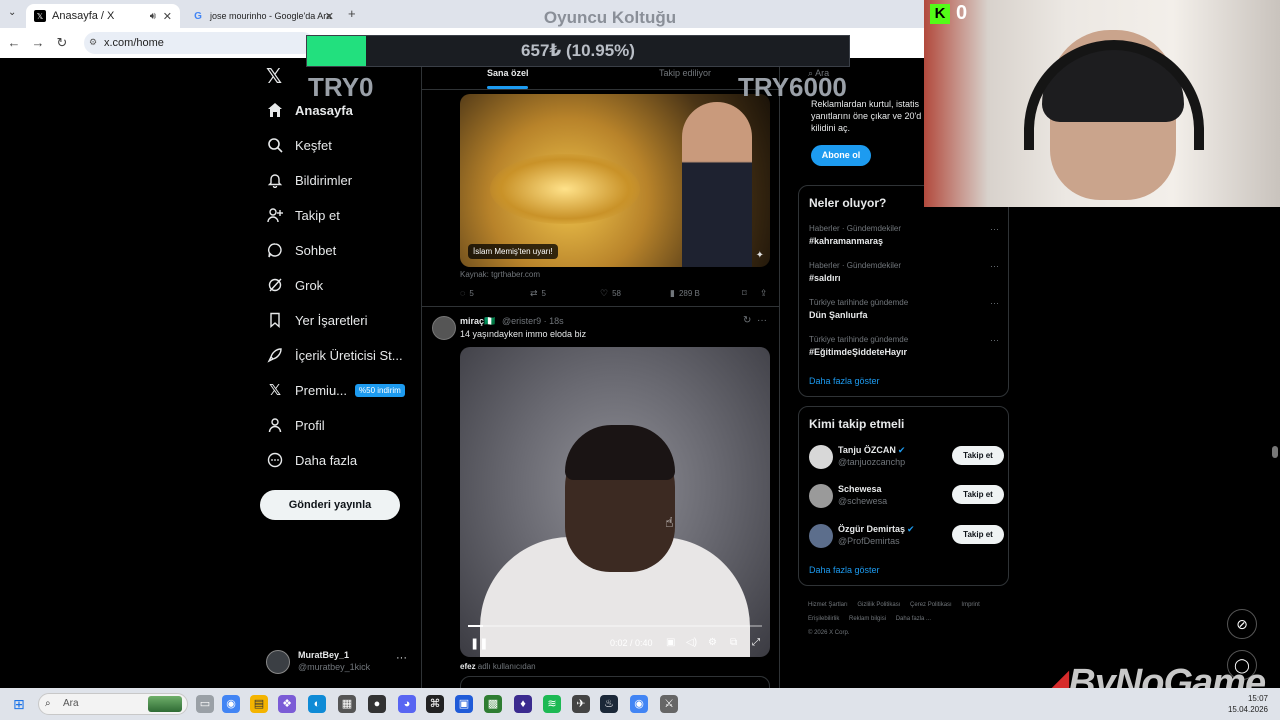  I want to click on nav-more: Daha fazla, so click(311, 460).